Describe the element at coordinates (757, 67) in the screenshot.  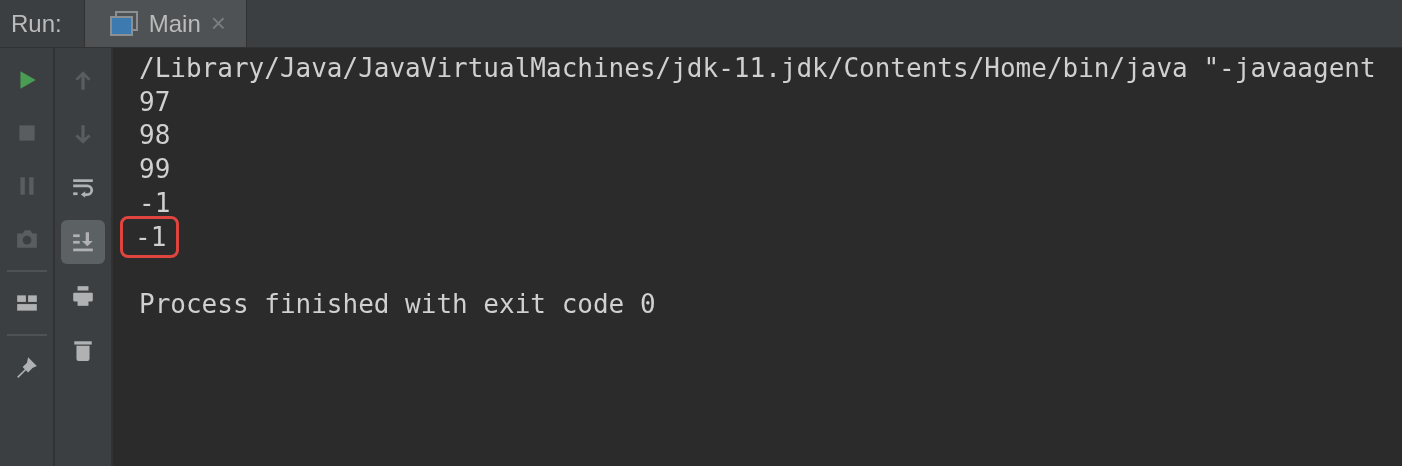
I see `console-line: /Library/Java/JavaVirtualMachines/jdk-11.jdk/Contents/Home/bin/java "-javaagent` at that location.